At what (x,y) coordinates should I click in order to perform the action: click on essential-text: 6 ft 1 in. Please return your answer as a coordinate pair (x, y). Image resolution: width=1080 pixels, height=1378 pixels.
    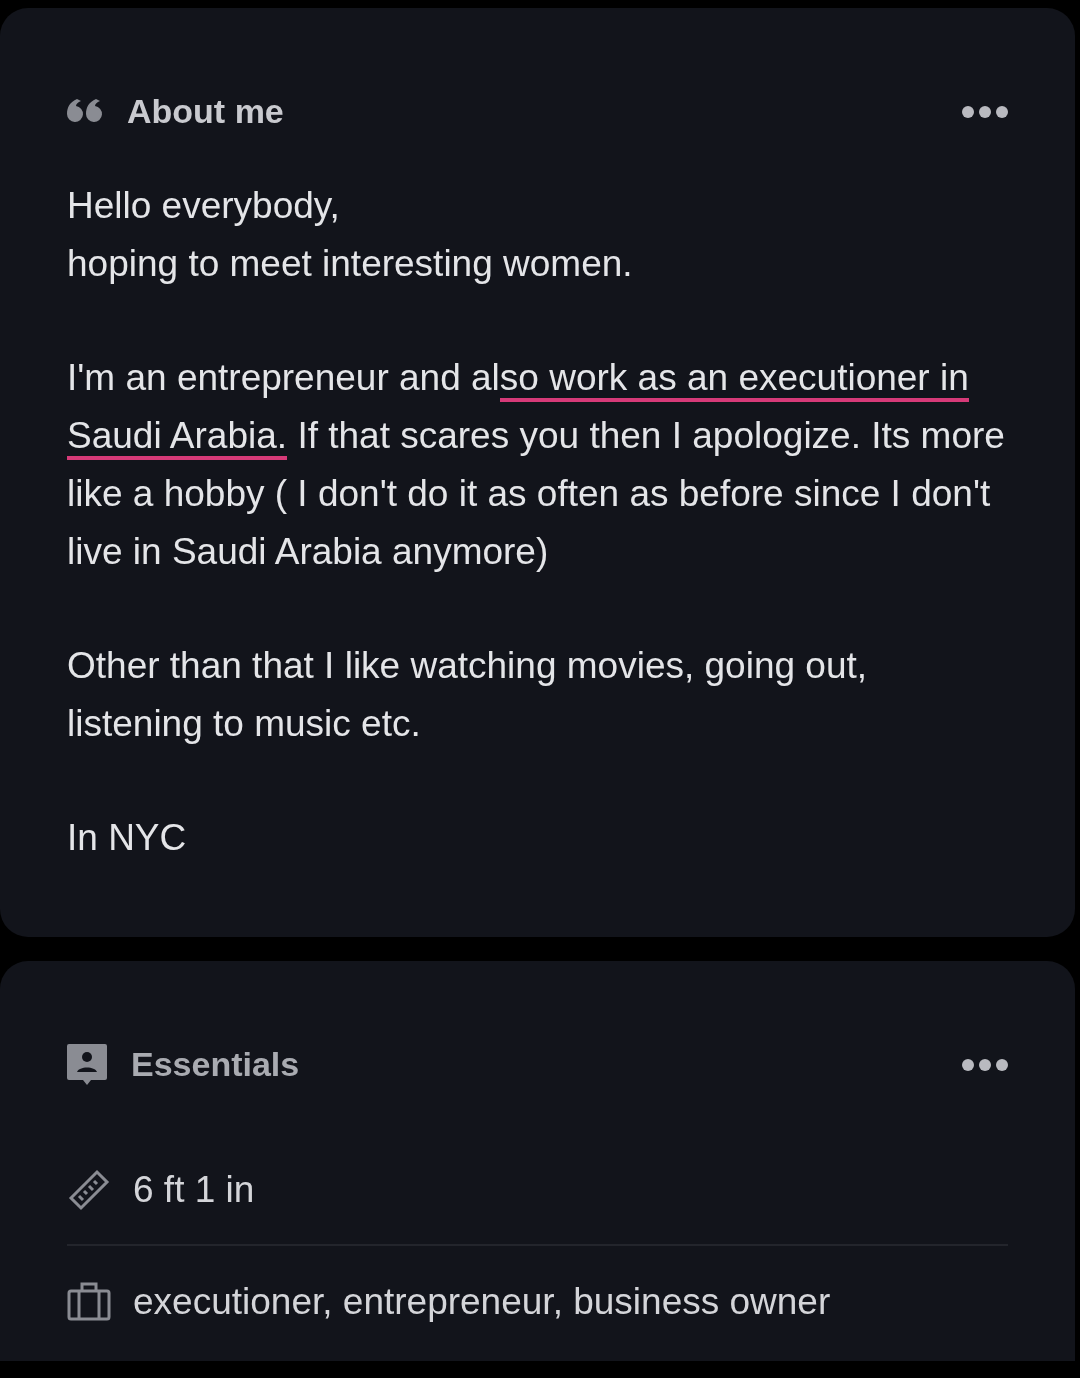
    Looking at the image, I should click on (194, 1190).